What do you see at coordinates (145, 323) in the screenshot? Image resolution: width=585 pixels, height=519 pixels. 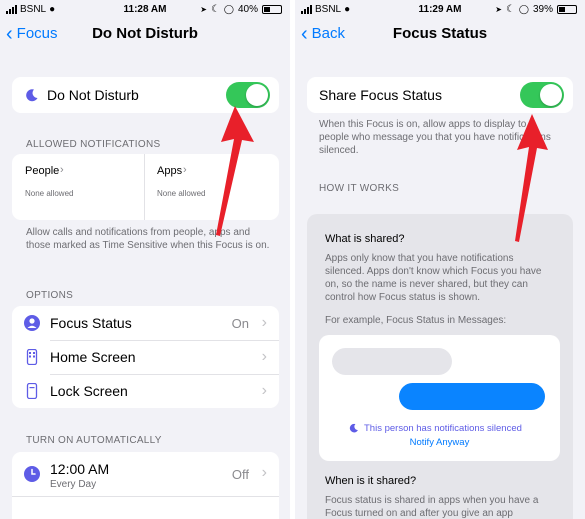 I see `focus-status-row: Focus Status On ›` at bounding box center [145, 323].